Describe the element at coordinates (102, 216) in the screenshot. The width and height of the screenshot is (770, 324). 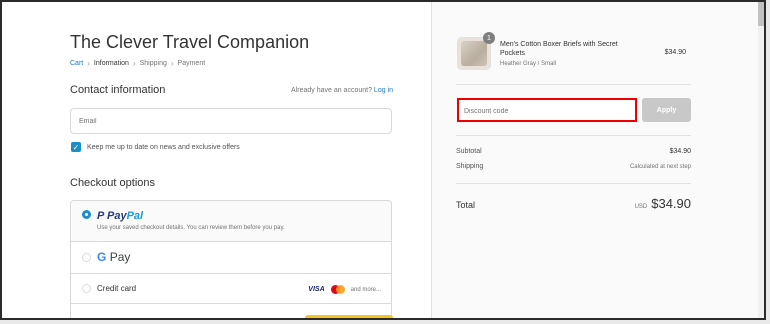
I see `paypal-p-icon: P` at that location.